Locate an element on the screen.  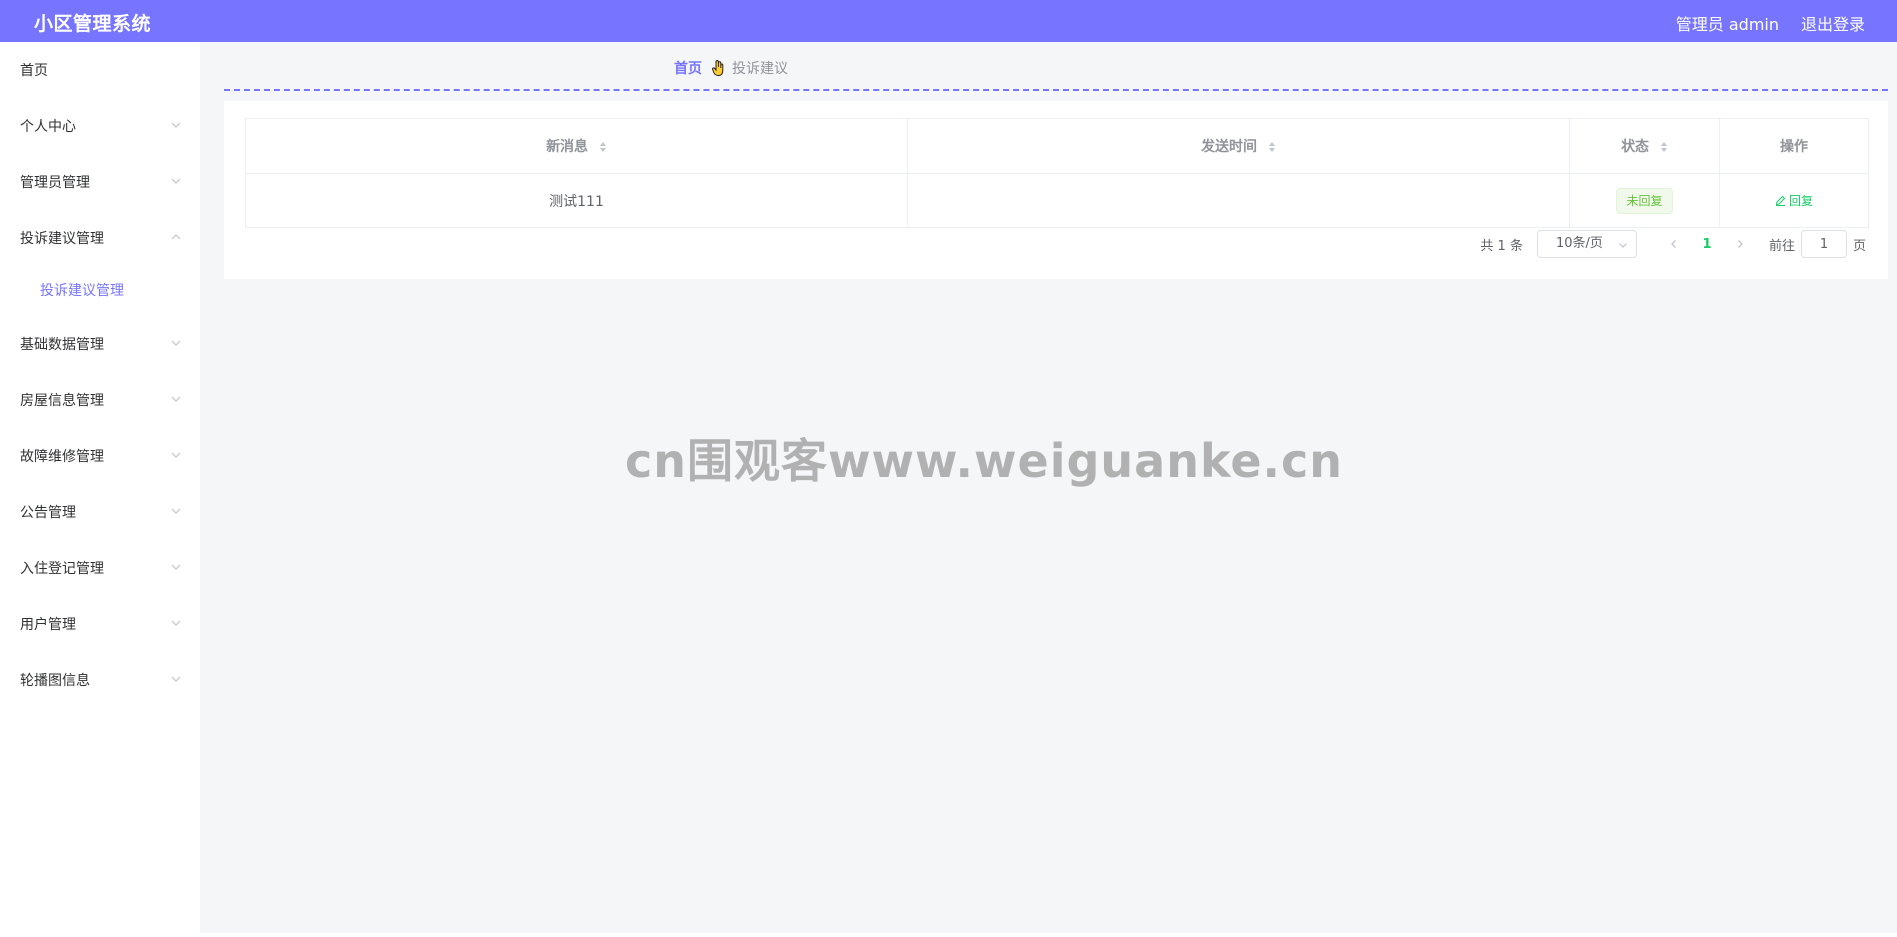
sidebar-item-admin: 管理员管理 is located at coordinates (100, 181).